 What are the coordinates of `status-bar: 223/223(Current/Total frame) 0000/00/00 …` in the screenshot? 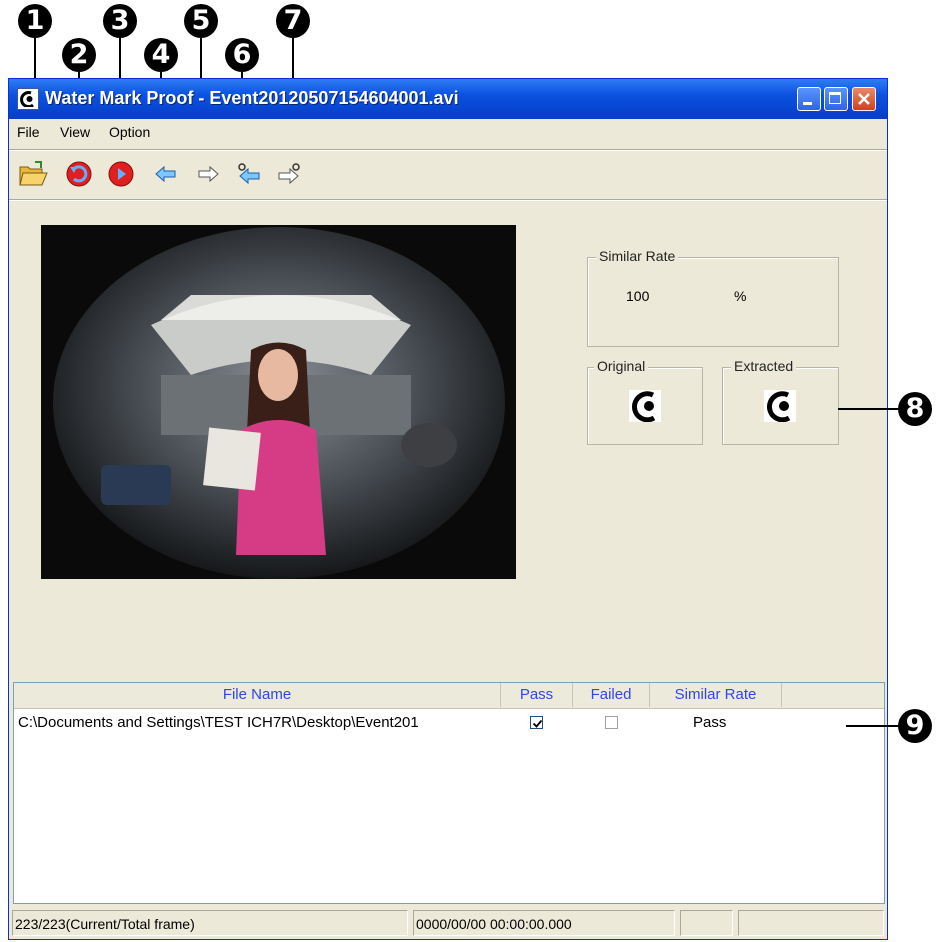 It's located at (448, 923).